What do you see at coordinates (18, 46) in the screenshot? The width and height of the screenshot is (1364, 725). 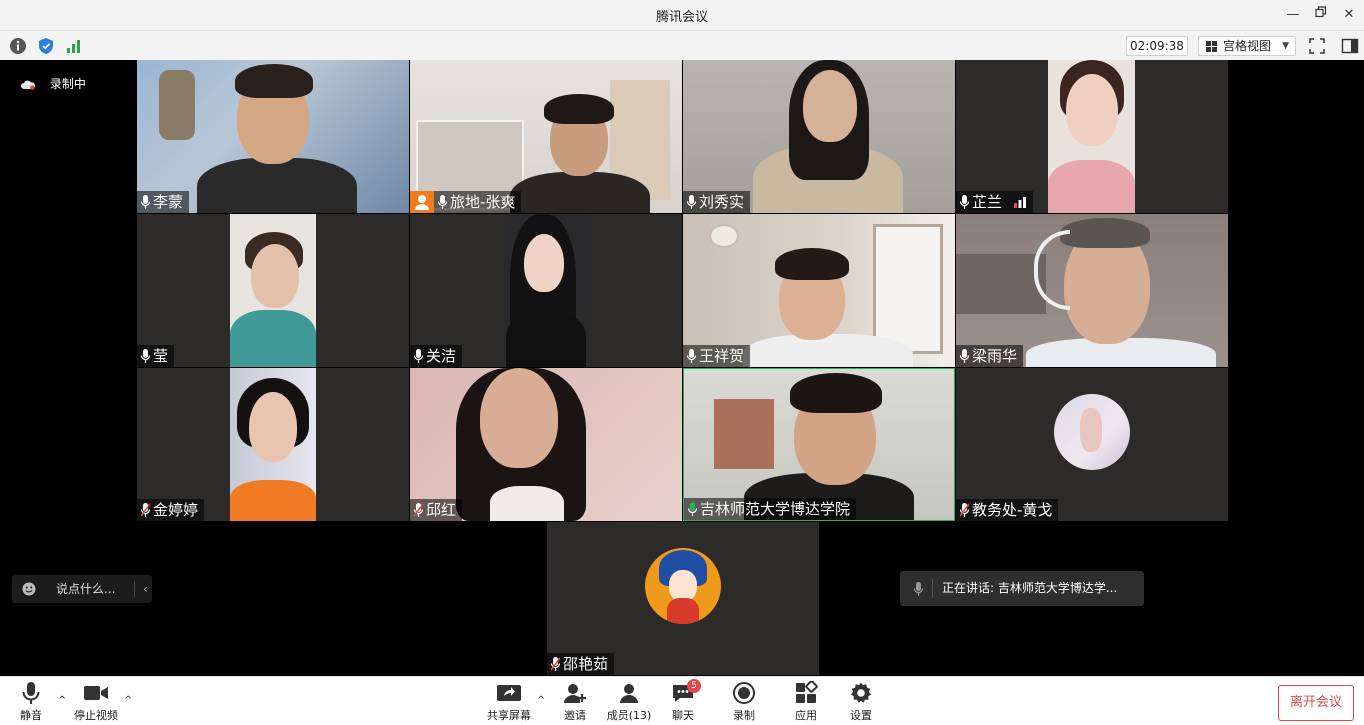 I see `info-icon` at bounding box center [18, 46].